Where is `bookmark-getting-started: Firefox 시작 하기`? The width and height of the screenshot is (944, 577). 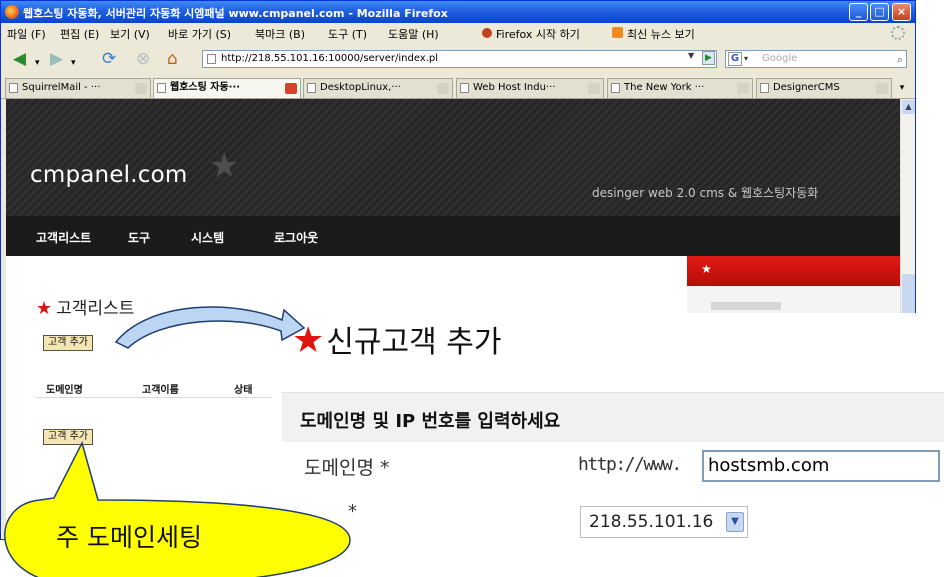 bookmark-getting-started: Firefox 시작 하기 is located at coordinates (538, 34).